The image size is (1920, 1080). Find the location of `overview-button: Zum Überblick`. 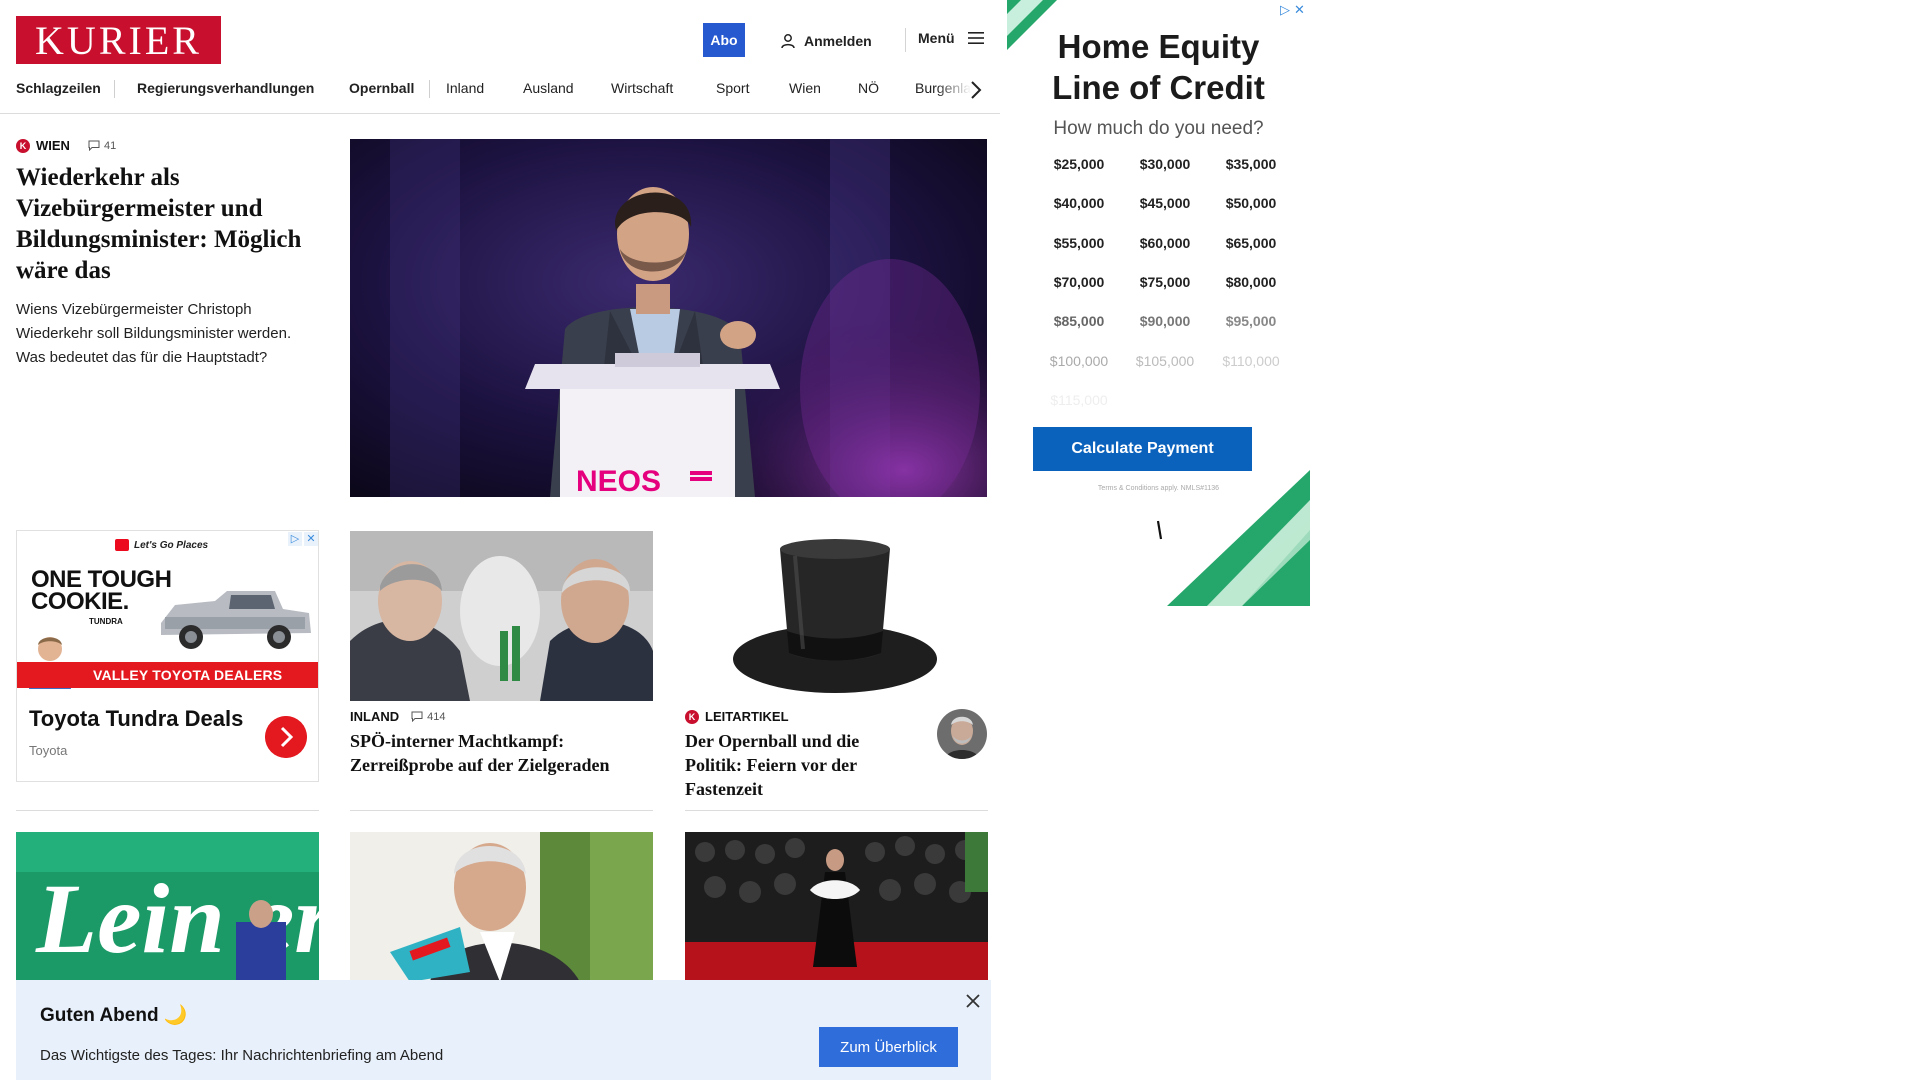

overview-button: Zum Überblick is located at coordinates (888, 1047).